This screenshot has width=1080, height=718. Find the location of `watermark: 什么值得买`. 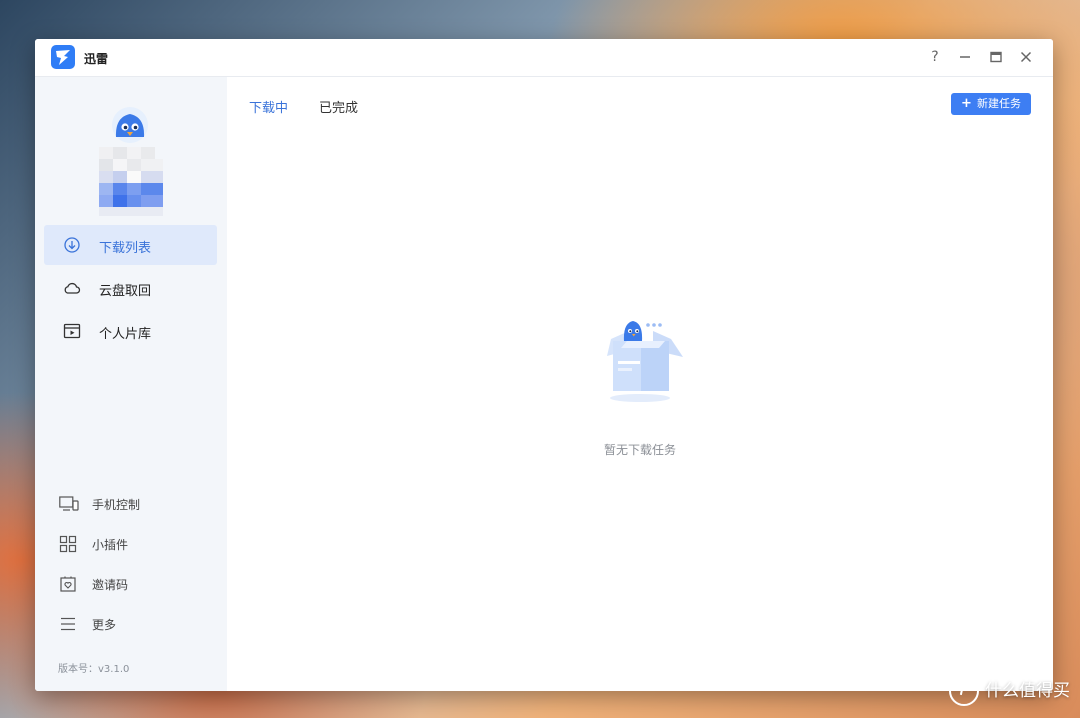

watermark: 什么值得买 is located at coordinates (1009, 691).